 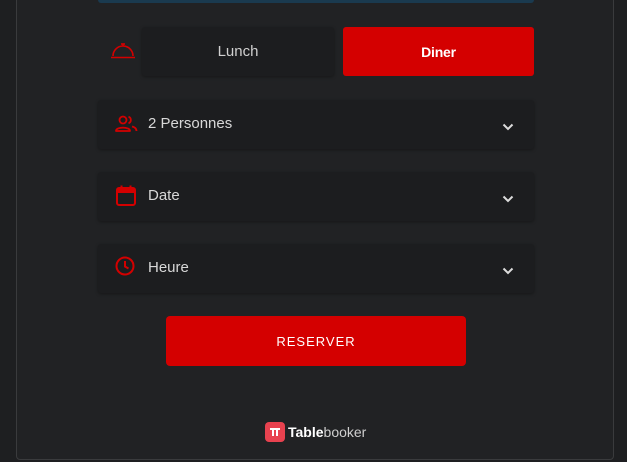 What do you see at coordinates (345, 432) in the screenshot?
I see `brand-name-light: booker` at bounding box center [345, 432].